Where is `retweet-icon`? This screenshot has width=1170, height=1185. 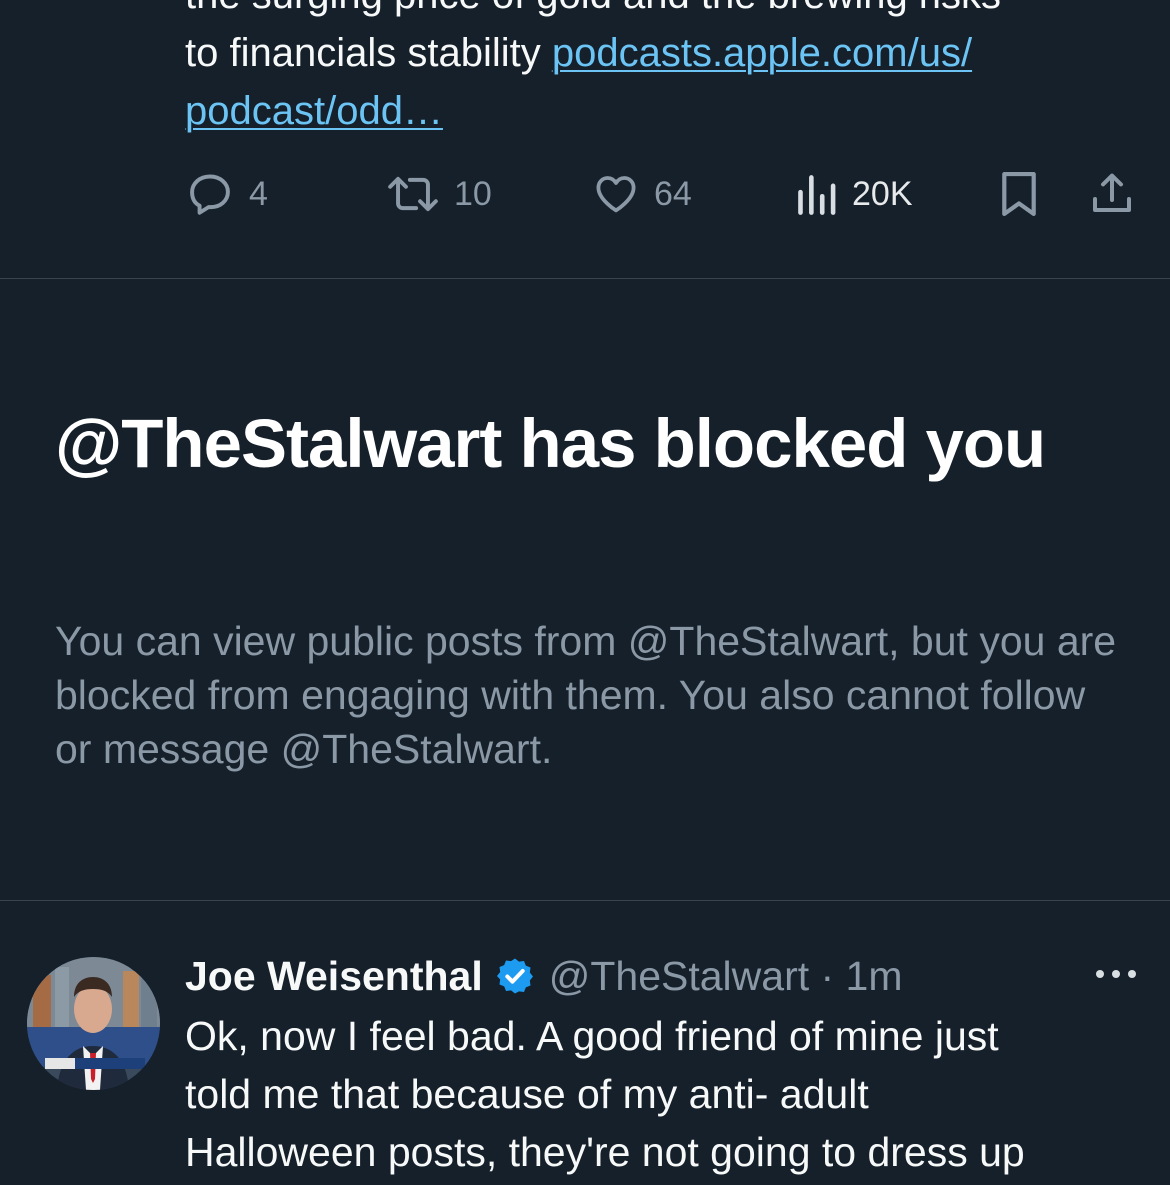
retweet-icon is located at coordinates (413, 194).